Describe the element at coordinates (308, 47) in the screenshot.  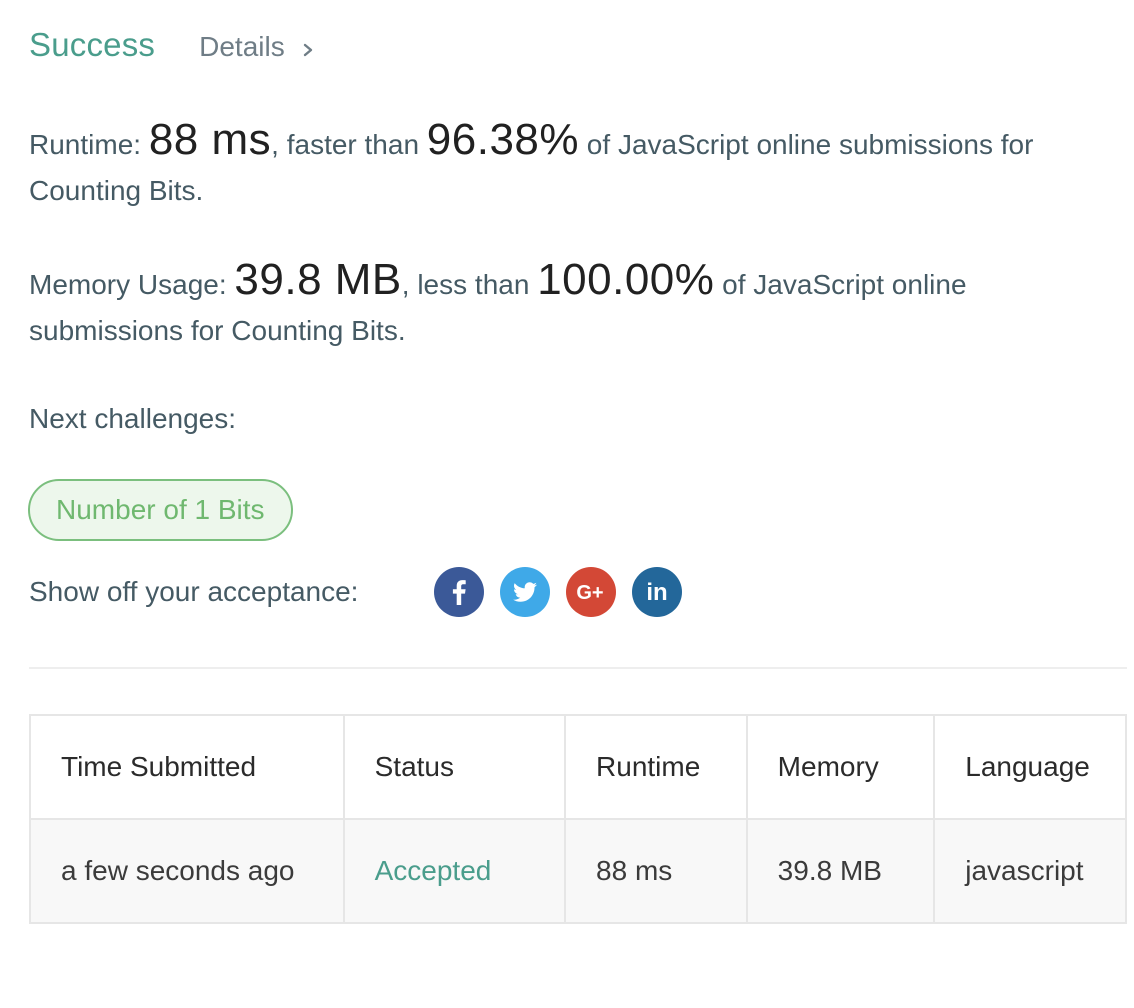
I see `chevron-right-icon` at that location.